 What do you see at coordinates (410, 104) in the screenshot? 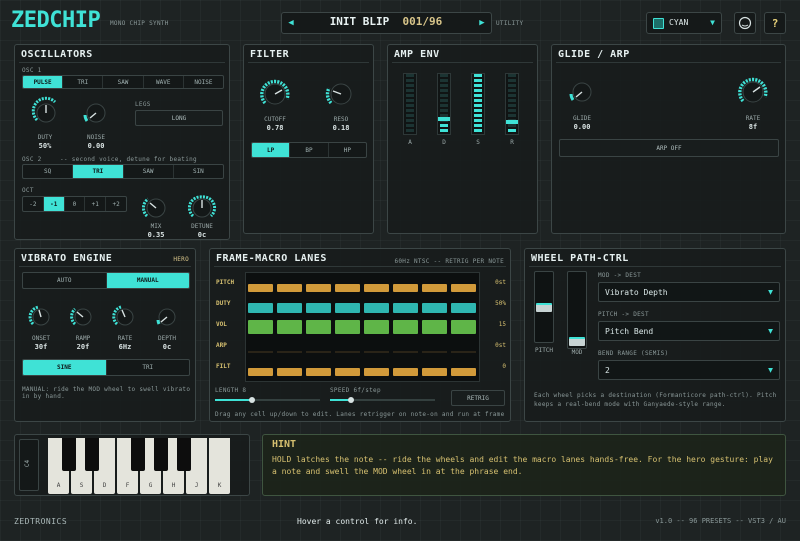
I see `env-slider-a` at bounding box center [410, 104].